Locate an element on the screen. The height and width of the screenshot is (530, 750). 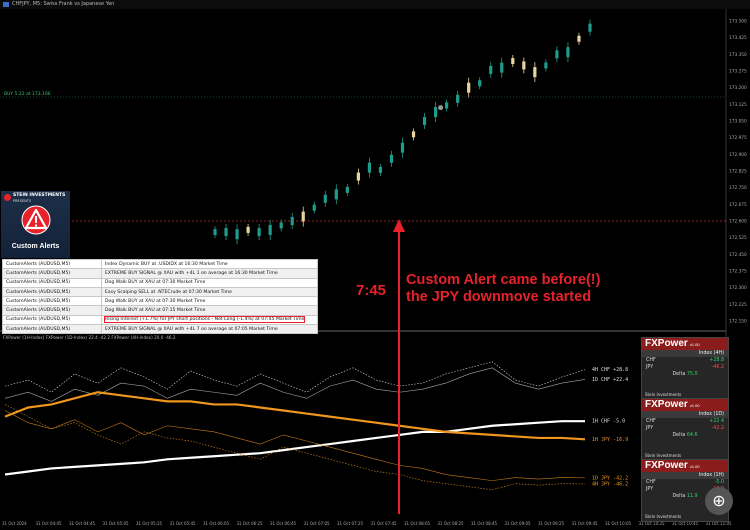
fxpower-panel-footer: Stein Investments is located at coordinates (663, 455).